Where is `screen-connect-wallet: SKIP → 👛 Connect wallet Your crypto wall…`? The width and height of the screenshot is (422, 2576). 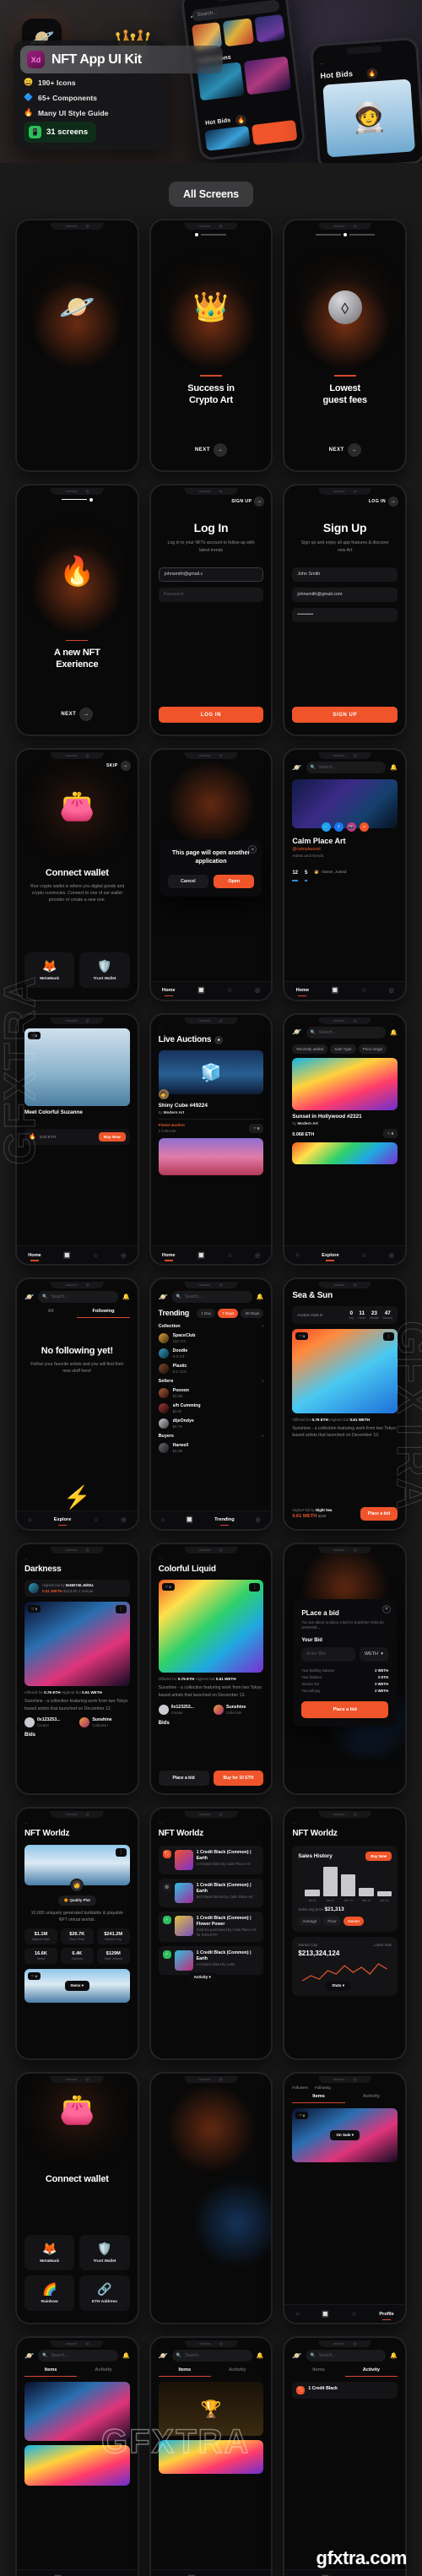
screen-connect-wallet: SKIP → 👛 Connect wallet Your crypto wall… is located at coordinates (77, 875).